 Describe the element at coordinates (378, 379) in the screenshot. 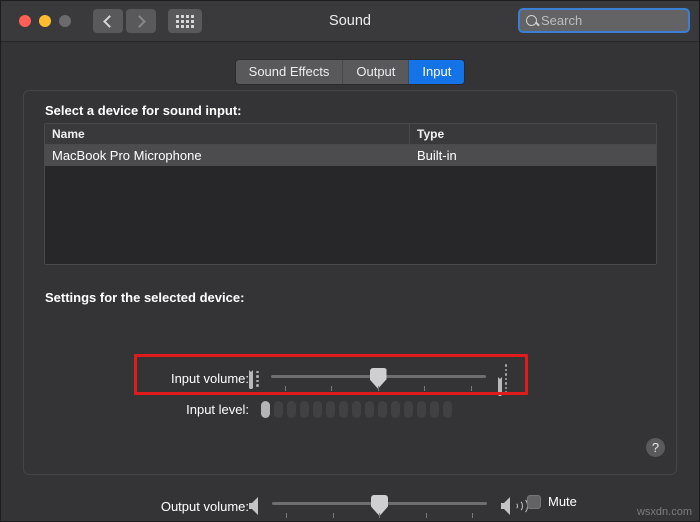

I see `input-volume-slider` at that location.